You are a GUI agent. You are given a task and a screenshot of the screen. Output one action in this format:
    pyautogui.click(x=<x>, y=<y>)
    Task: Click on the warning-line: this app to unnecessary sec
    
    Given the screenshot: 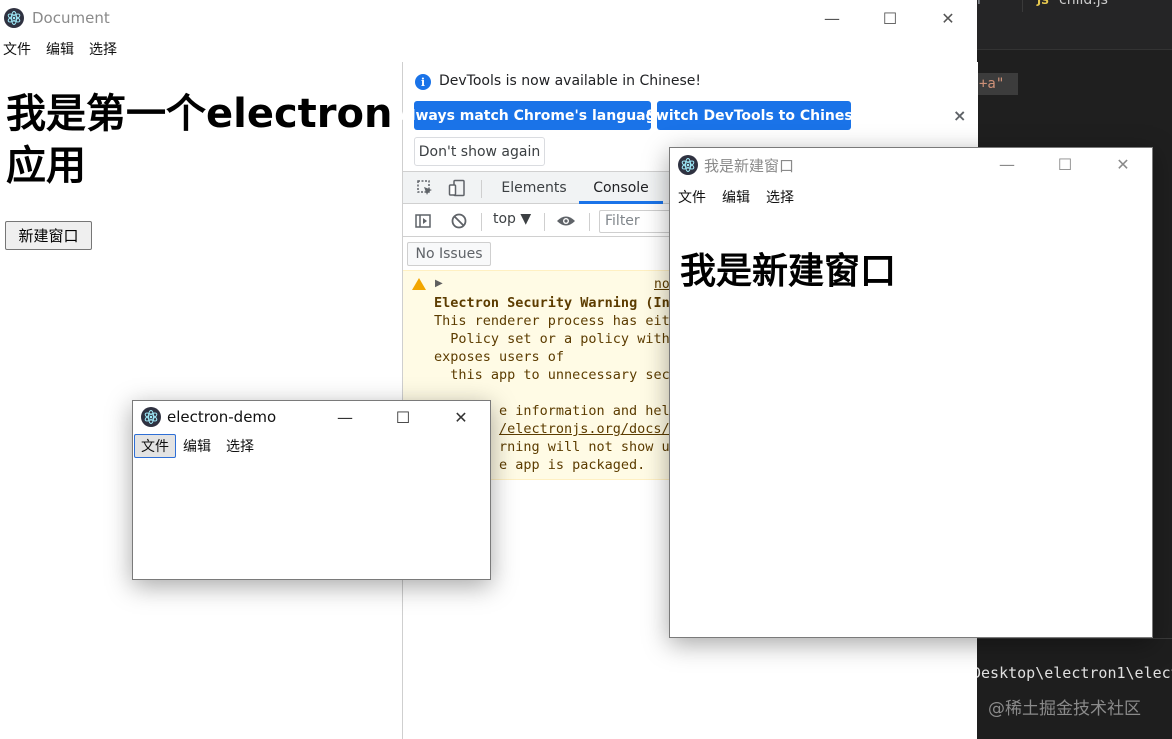 What is the action you would take?
    pyautogui.click(x=552, y=375)
    